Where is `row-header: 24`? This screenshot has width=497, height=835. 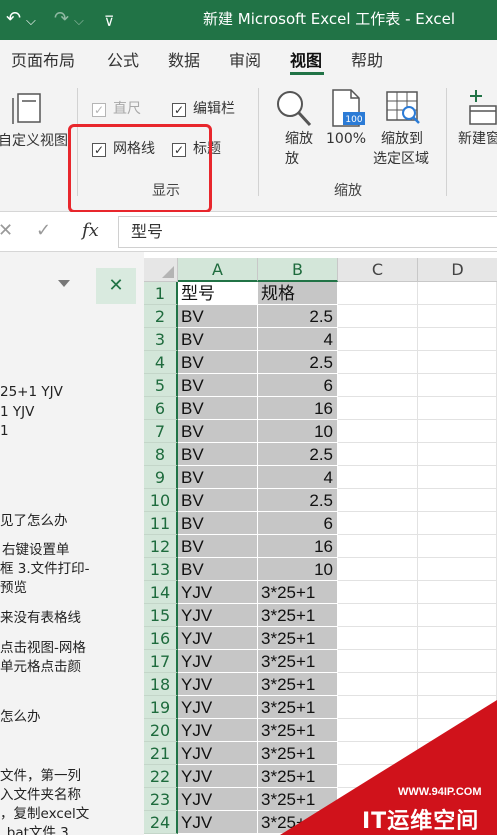 row-header: 24 is located at coordinates (161, 822).